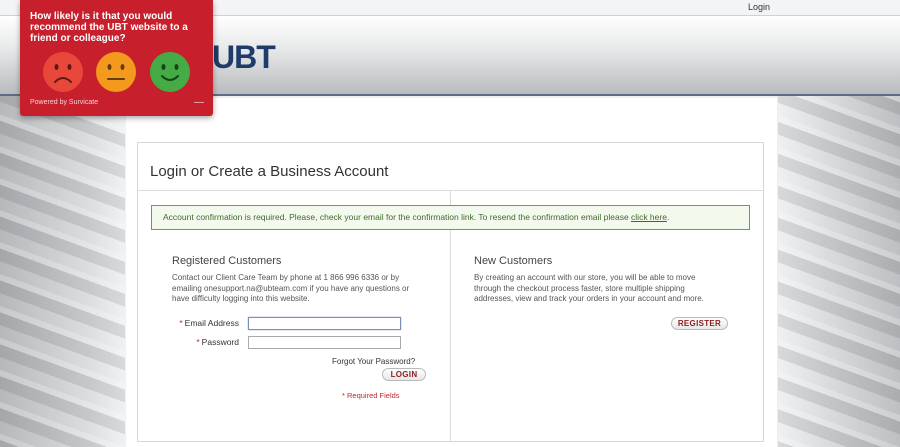  What do you see at coordinates (324, 342) in the screenshot?
I see `password-field` at bounding box center [324, 342].